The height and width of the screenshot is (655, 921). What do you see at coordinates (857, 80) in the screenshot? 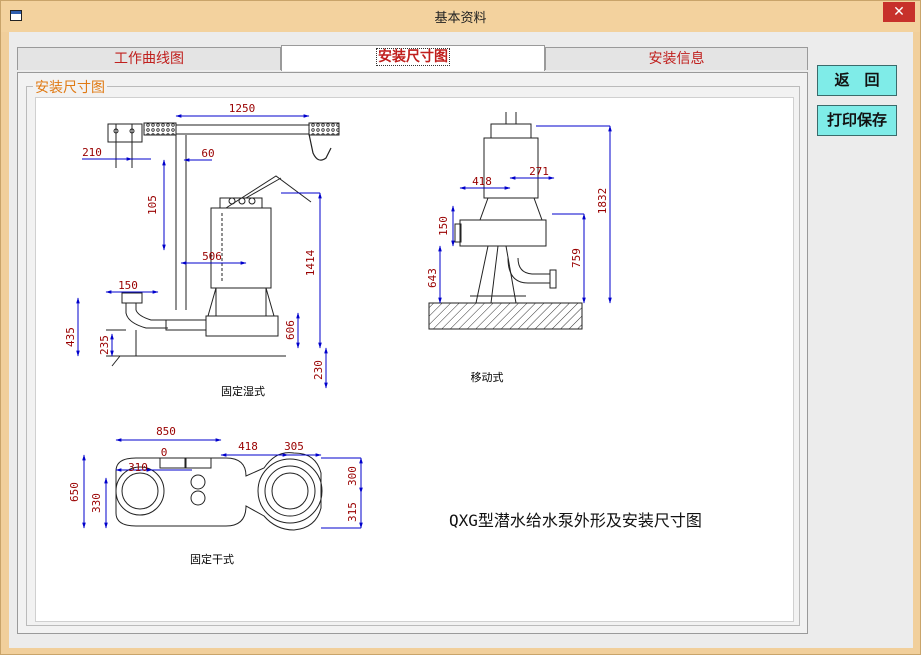
I see `back-button: 返 回` at bounding box center [857, 80].